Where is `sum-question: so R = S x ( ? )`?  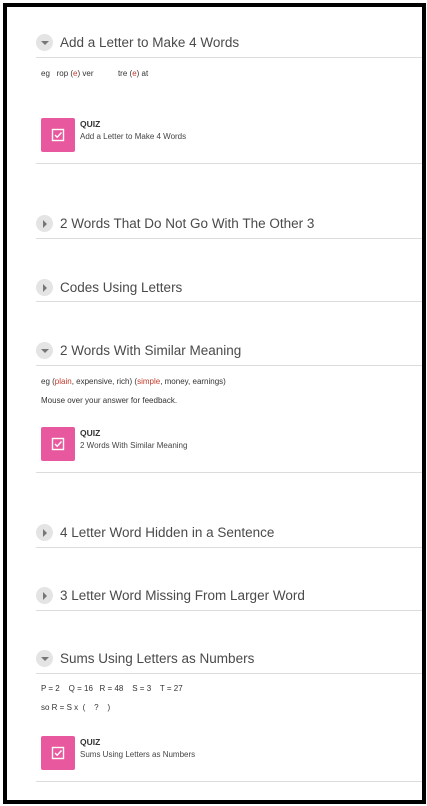
sum-question: so R = S x ( ? ) is located at coordinates (76, 707).